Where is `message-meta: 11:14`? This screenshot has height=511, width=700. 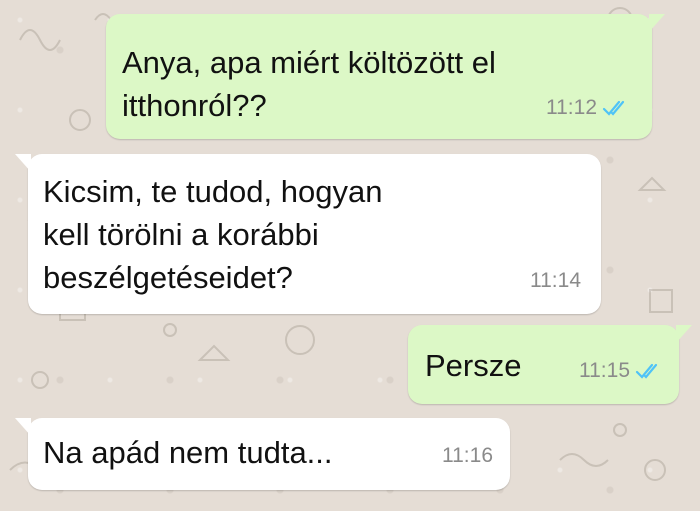 message-meta: 11:14 is located at coordinates (555, 280).